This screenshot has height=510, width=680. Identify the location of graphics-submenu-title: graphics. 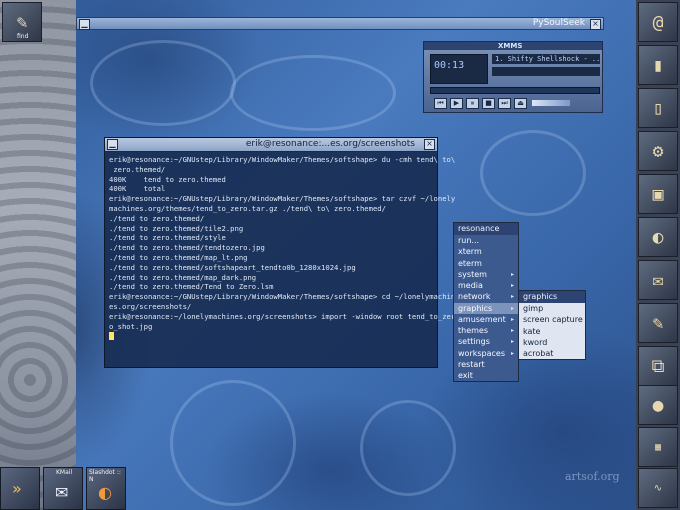
(552, 297).